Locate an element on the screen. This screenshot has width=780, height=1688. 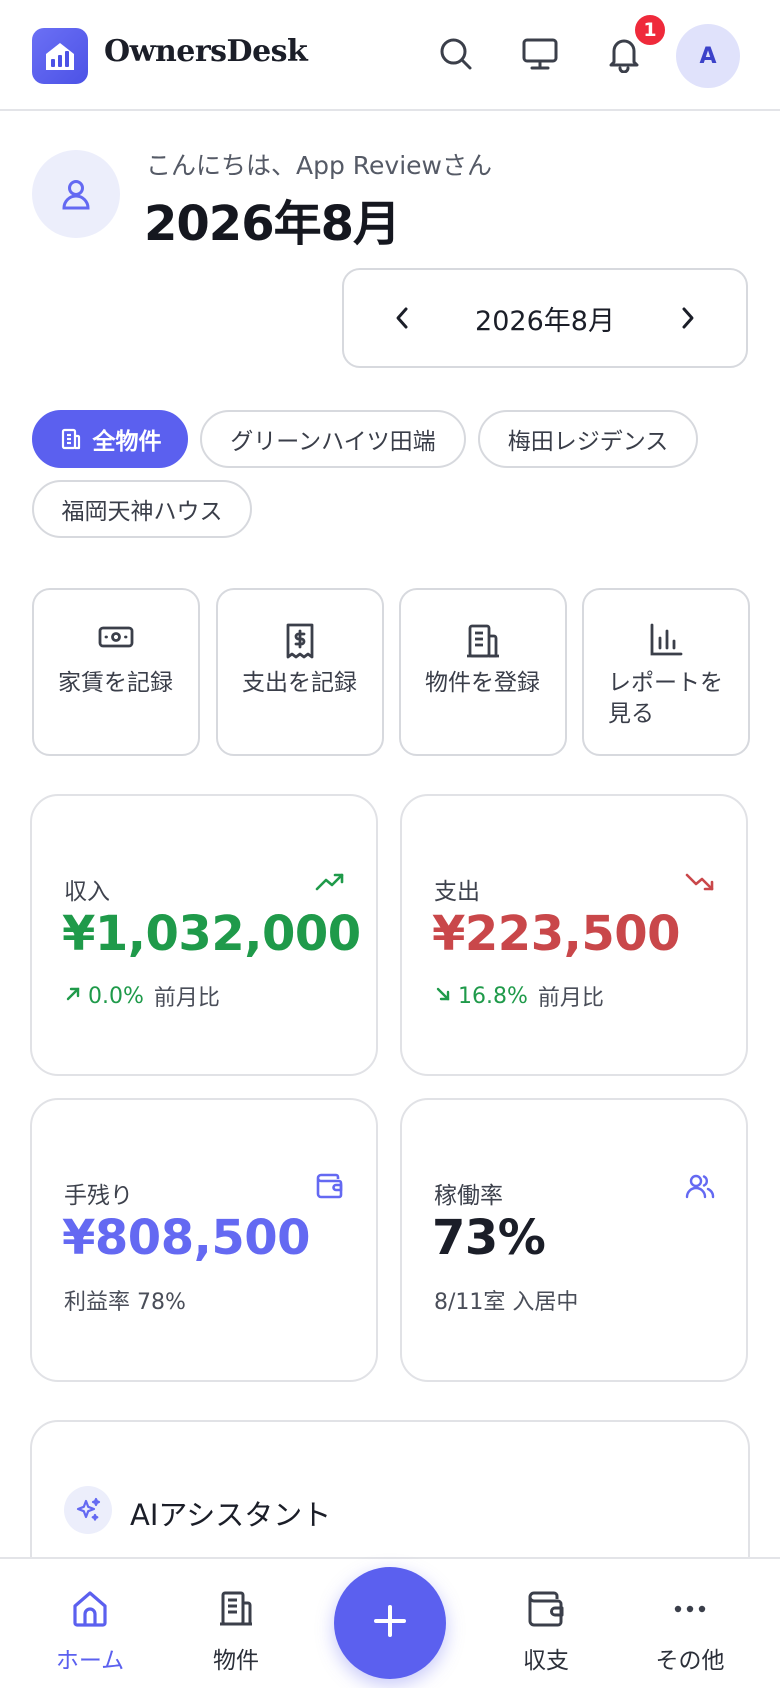
occupancy-detail: 8/11室 入居中 is located at coordinates (506, 1302).